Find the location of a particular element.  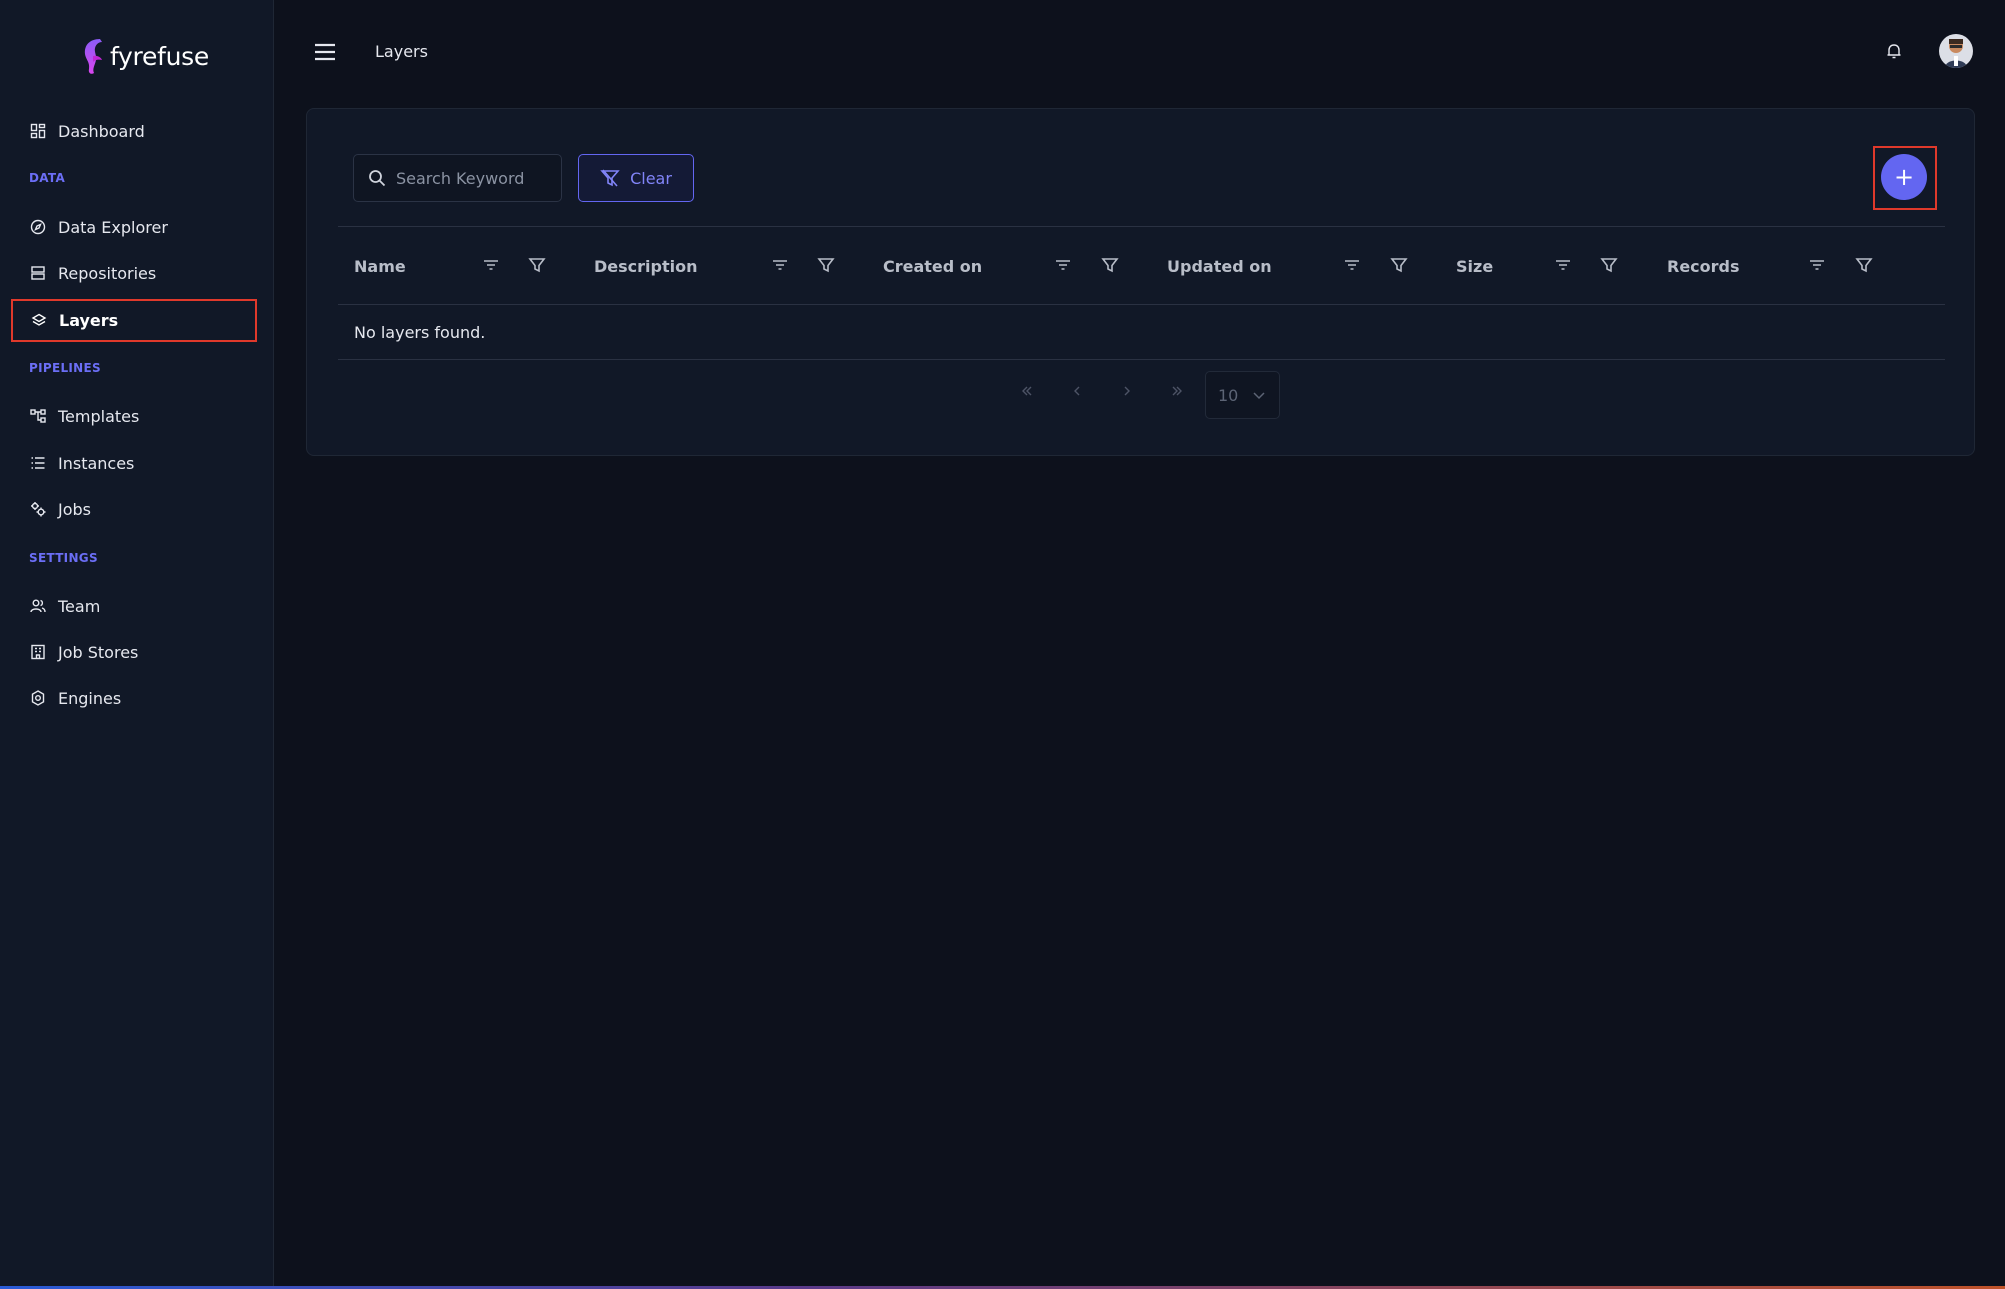

user-avatar is located at coordinates (1956, 51).